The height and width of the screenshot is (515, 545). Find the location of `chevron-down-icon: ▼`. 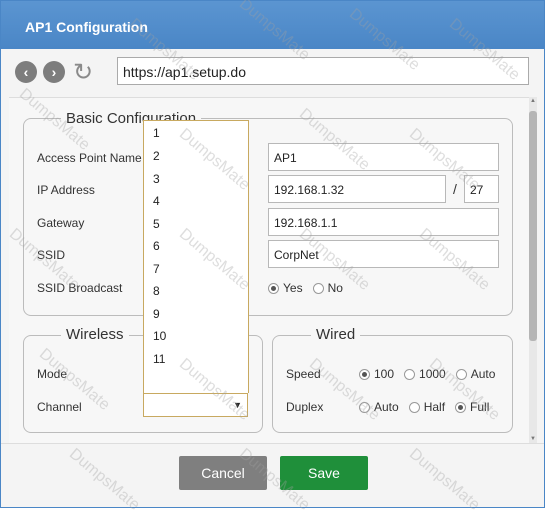

chevron-down-icon: ▼ is located at coordinates (237, 405).